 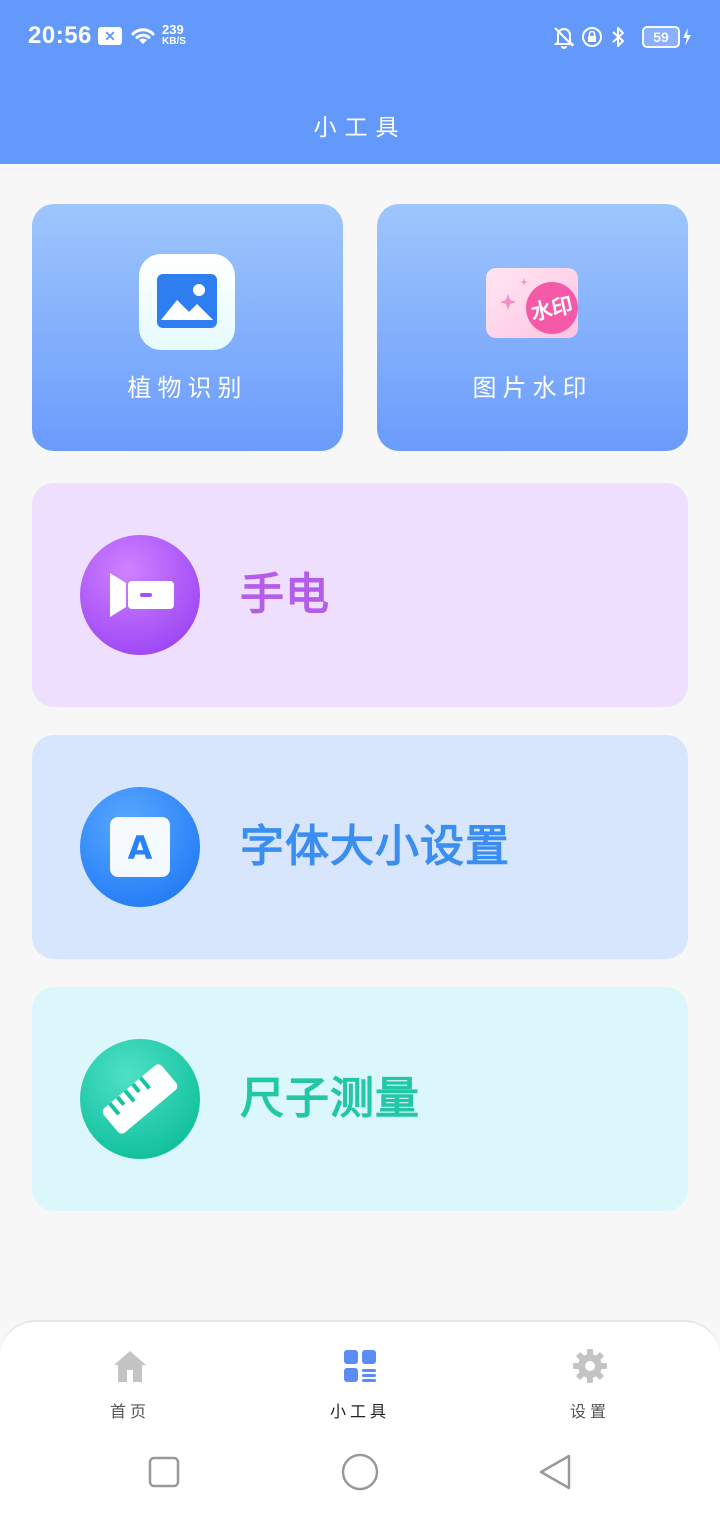 I want to click on nav-label: 首页, so click(x=129, y=1411).